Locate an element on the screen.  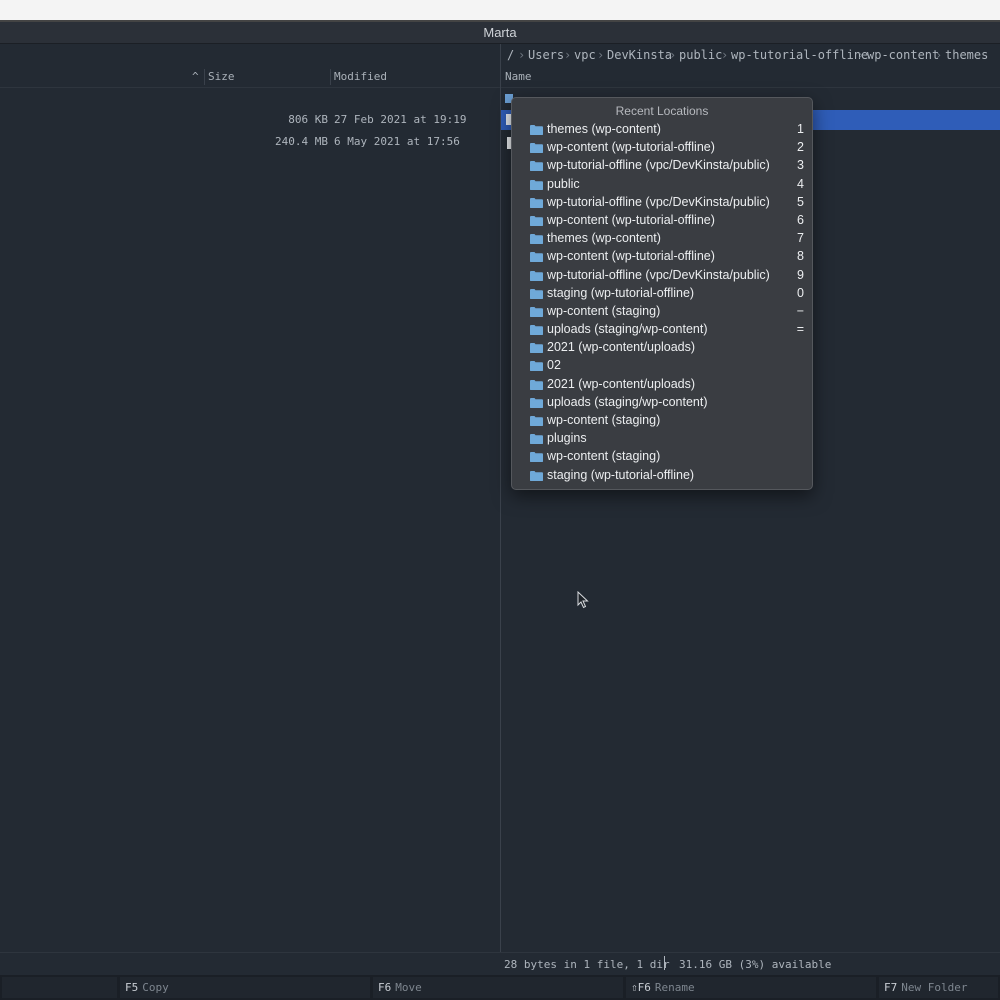
recent-location-item: themes (wp-content) 7 is located at coordinates (662, 239).